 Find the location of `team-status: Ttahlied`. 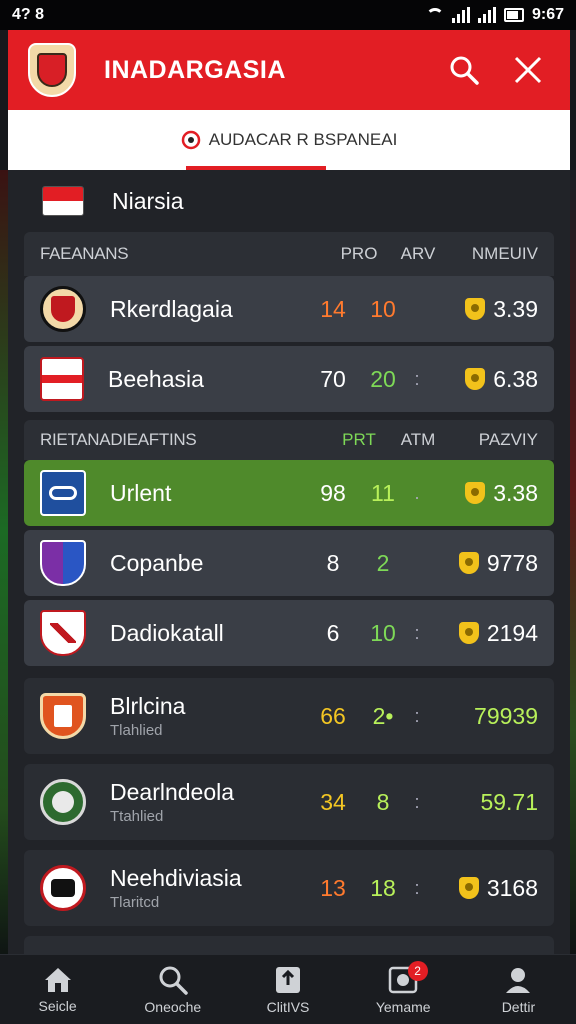

team-status: Ttahlied is located at coordinates (137, 816).